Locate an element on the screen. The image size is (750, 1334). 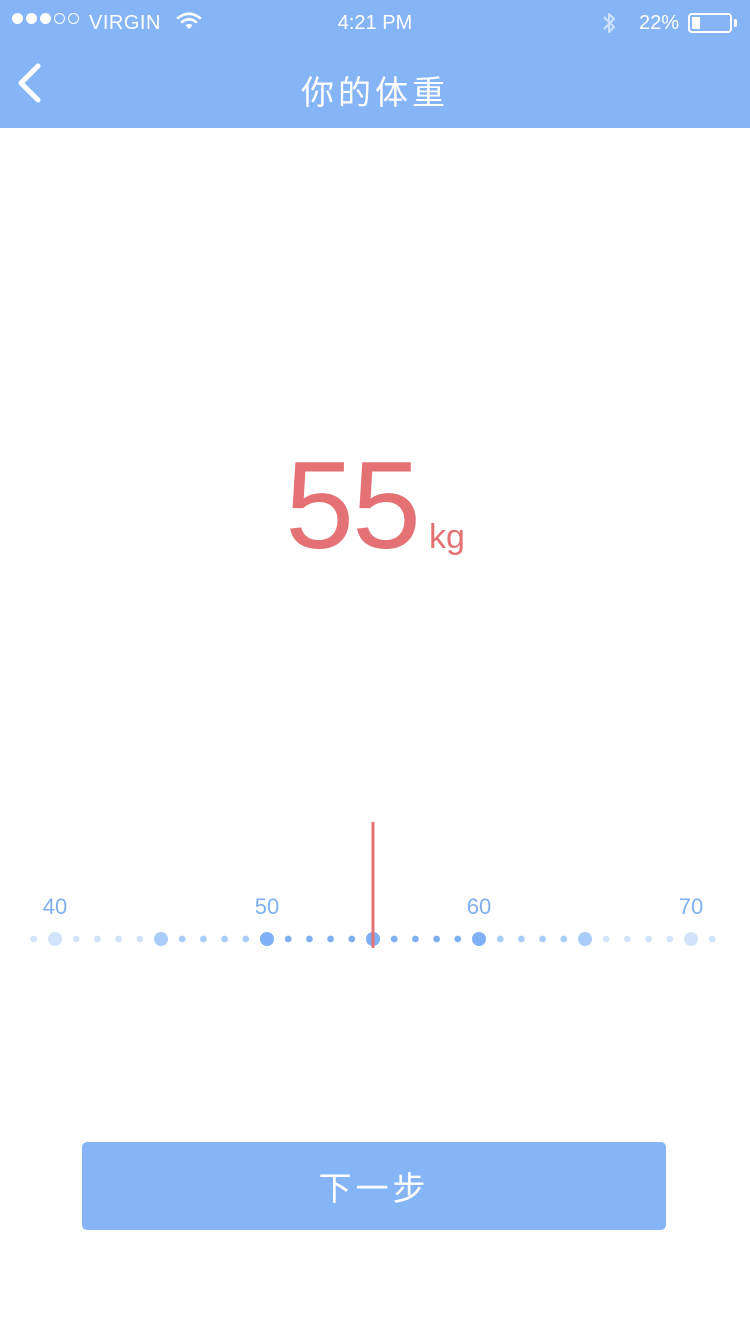
weight-ruler-slider: 40 50 60 70 is located at coordinates (375, 890).